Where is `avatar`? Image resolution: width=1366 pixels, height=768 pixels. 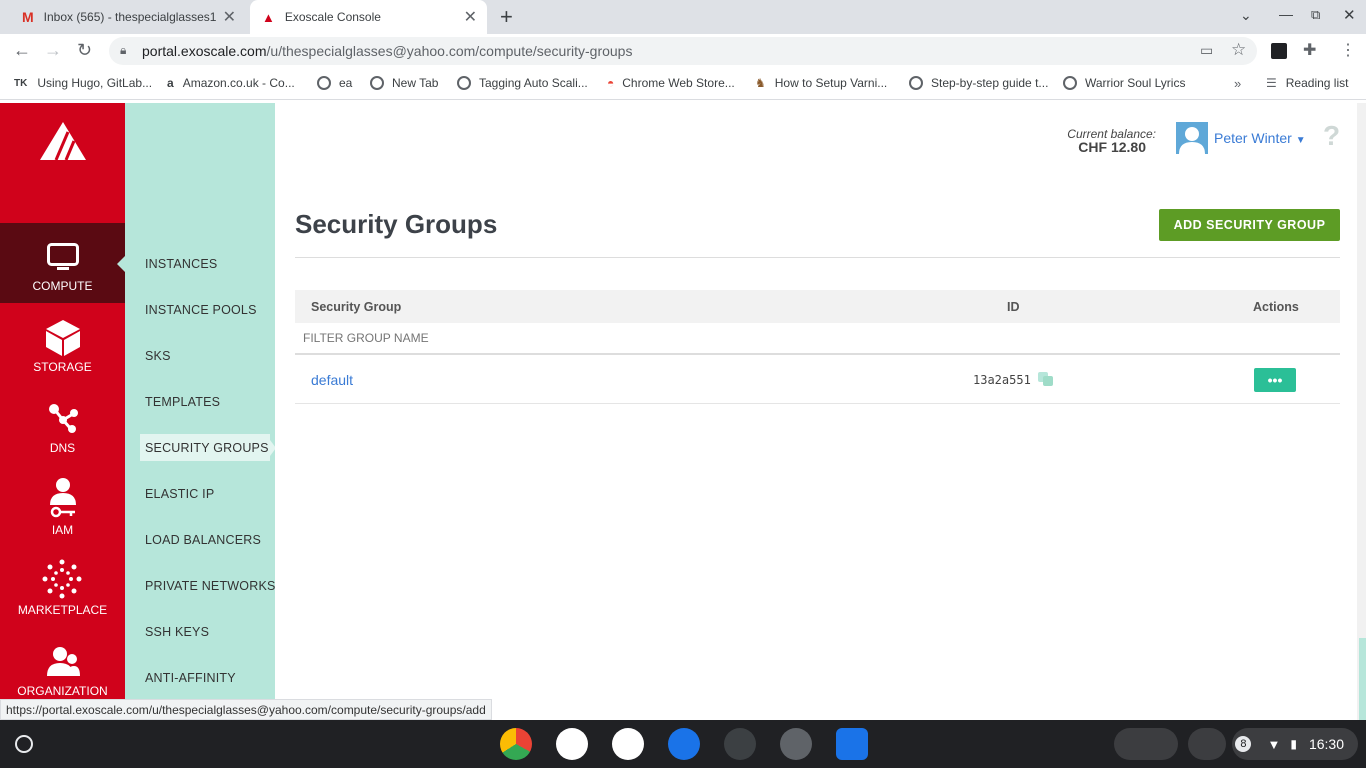 avatar is located at coordinates (1192, 138).